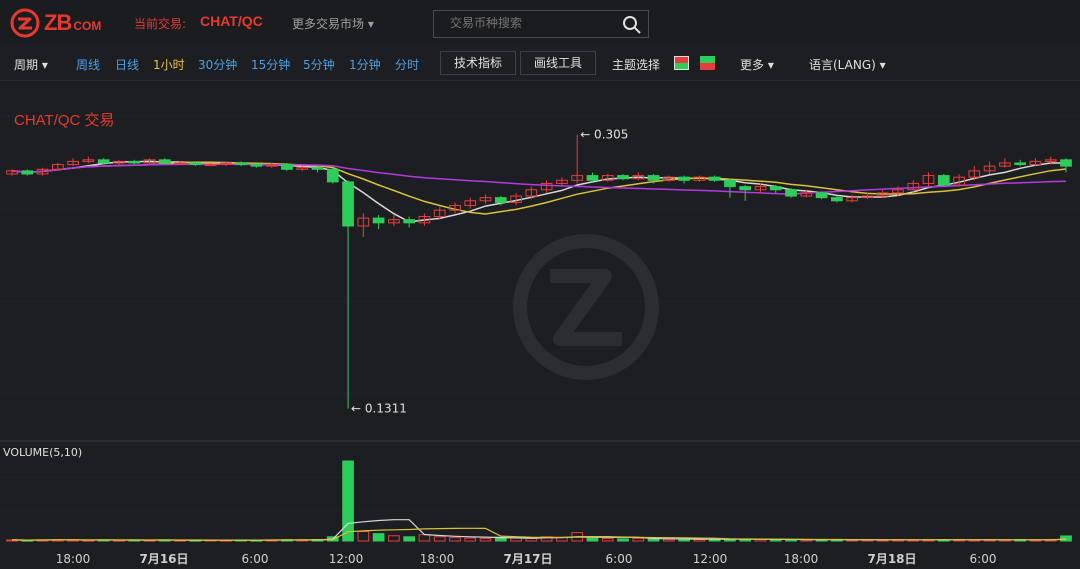 The height and width of the screenshot is (569, 1080). What do you see at coordinates (319, 64) in the screenshot?
I see `interval-5m: 5分钟` at bounding box center [319, 64].